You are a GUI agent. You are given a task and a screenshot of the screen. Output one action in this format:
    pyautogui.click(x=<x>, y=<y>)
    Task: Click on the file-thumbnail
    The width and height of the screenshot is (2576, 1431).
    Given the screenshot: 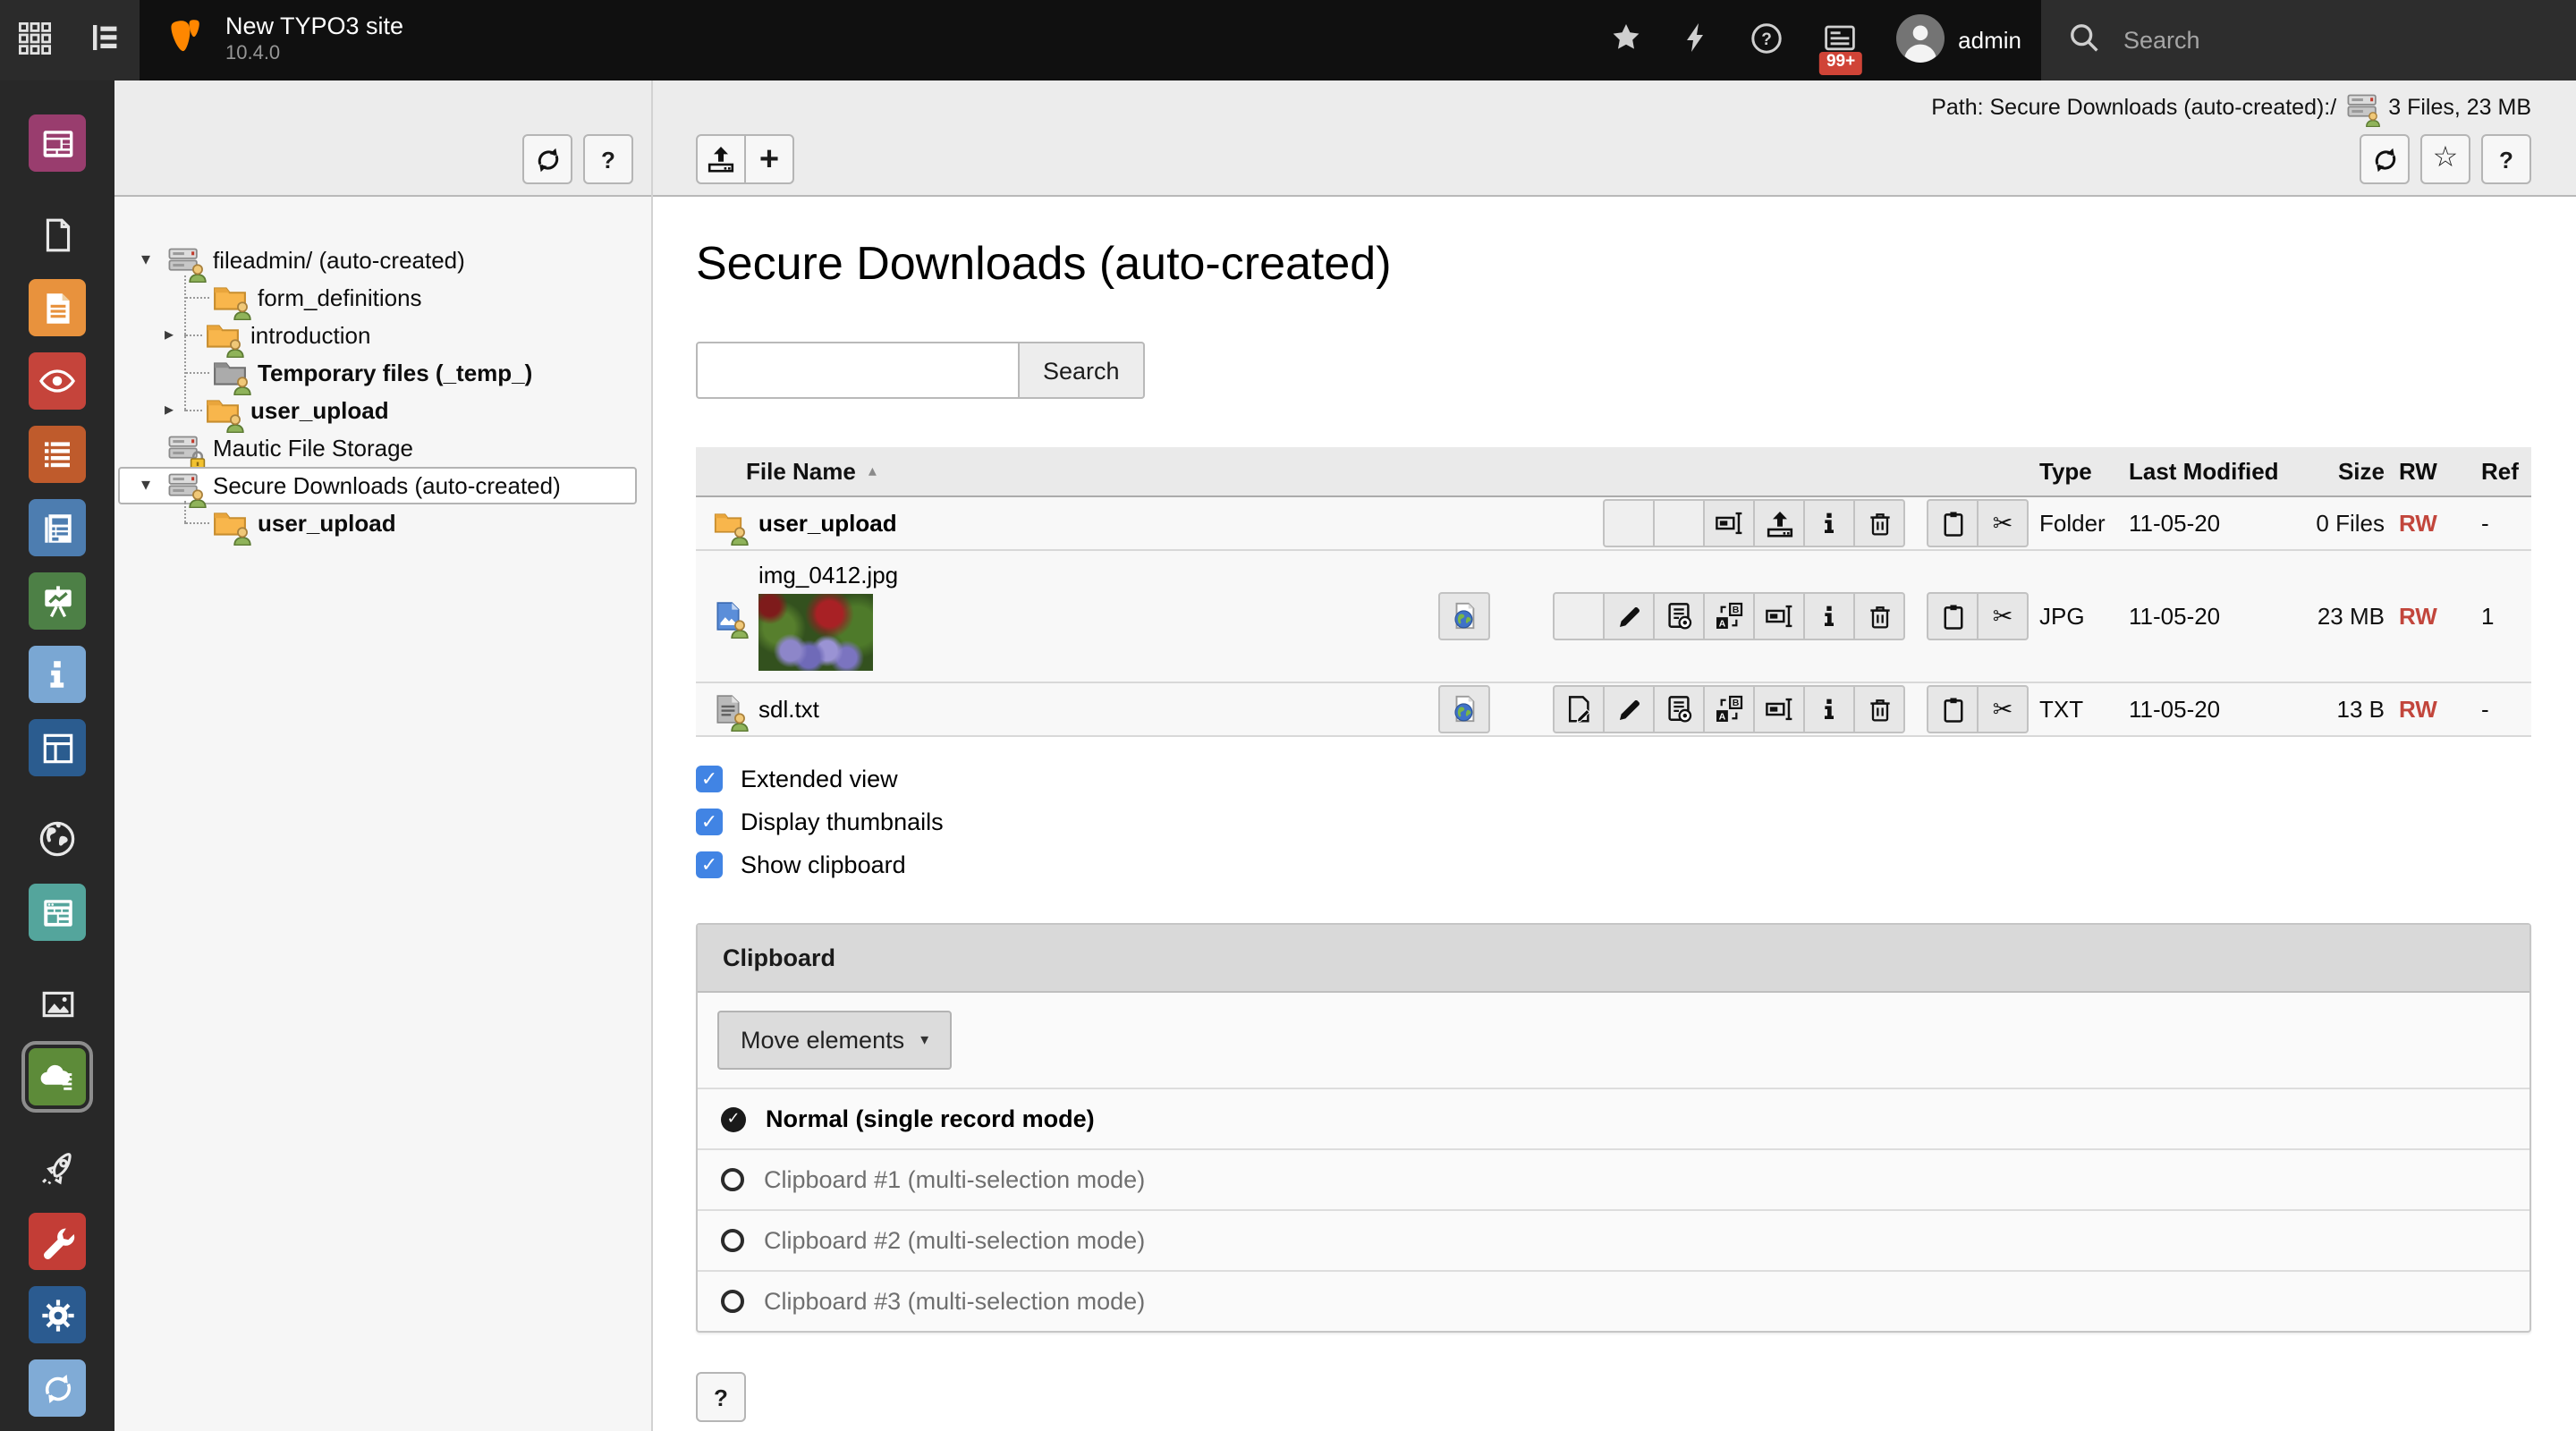 What is the action you would take?
    pyautogui.click(x=815, y=633)
    